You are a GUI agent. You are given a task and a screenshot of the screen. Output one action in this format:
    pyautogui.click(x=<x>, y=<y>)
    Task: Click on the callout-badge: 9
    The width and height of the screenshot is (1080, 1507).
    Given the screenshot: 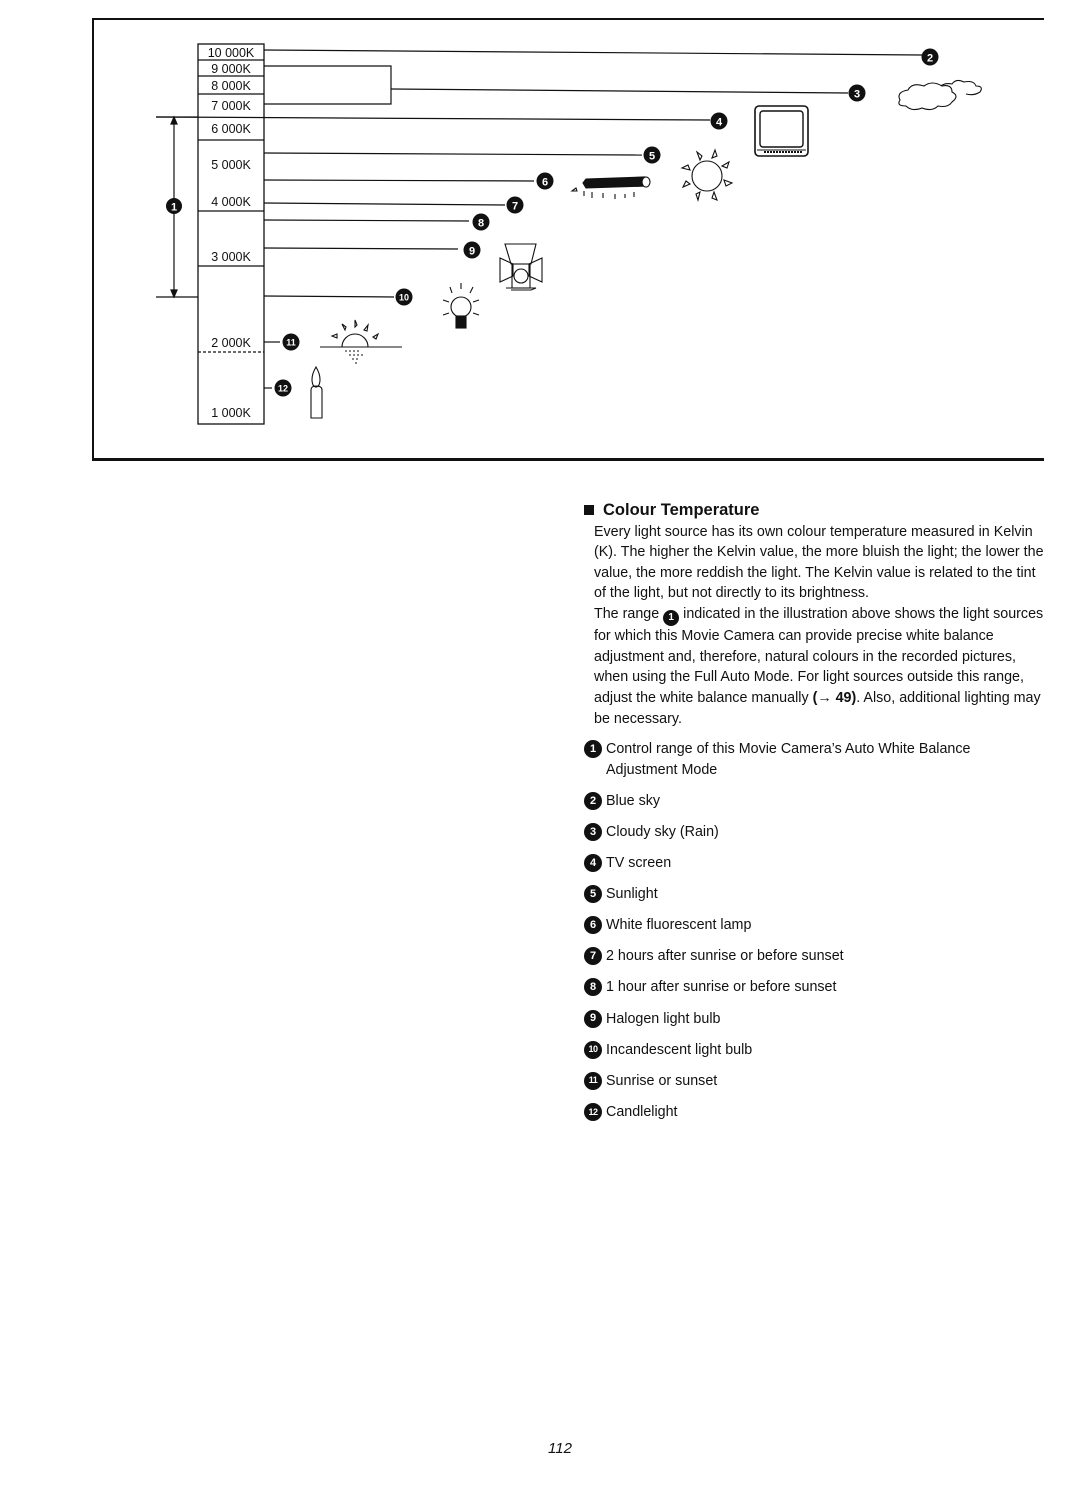 What is the action you would take?
    pyautogui.click(x=472, y=250)
    